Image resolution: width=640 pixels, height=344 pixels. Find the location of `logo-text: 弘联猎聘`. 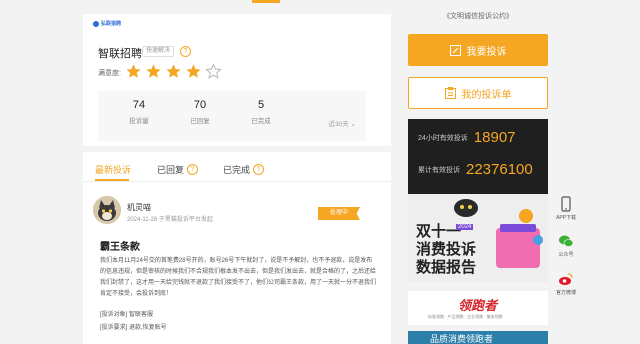

logo-text: 弘联猎聘 is located at coordinates (111, 24).